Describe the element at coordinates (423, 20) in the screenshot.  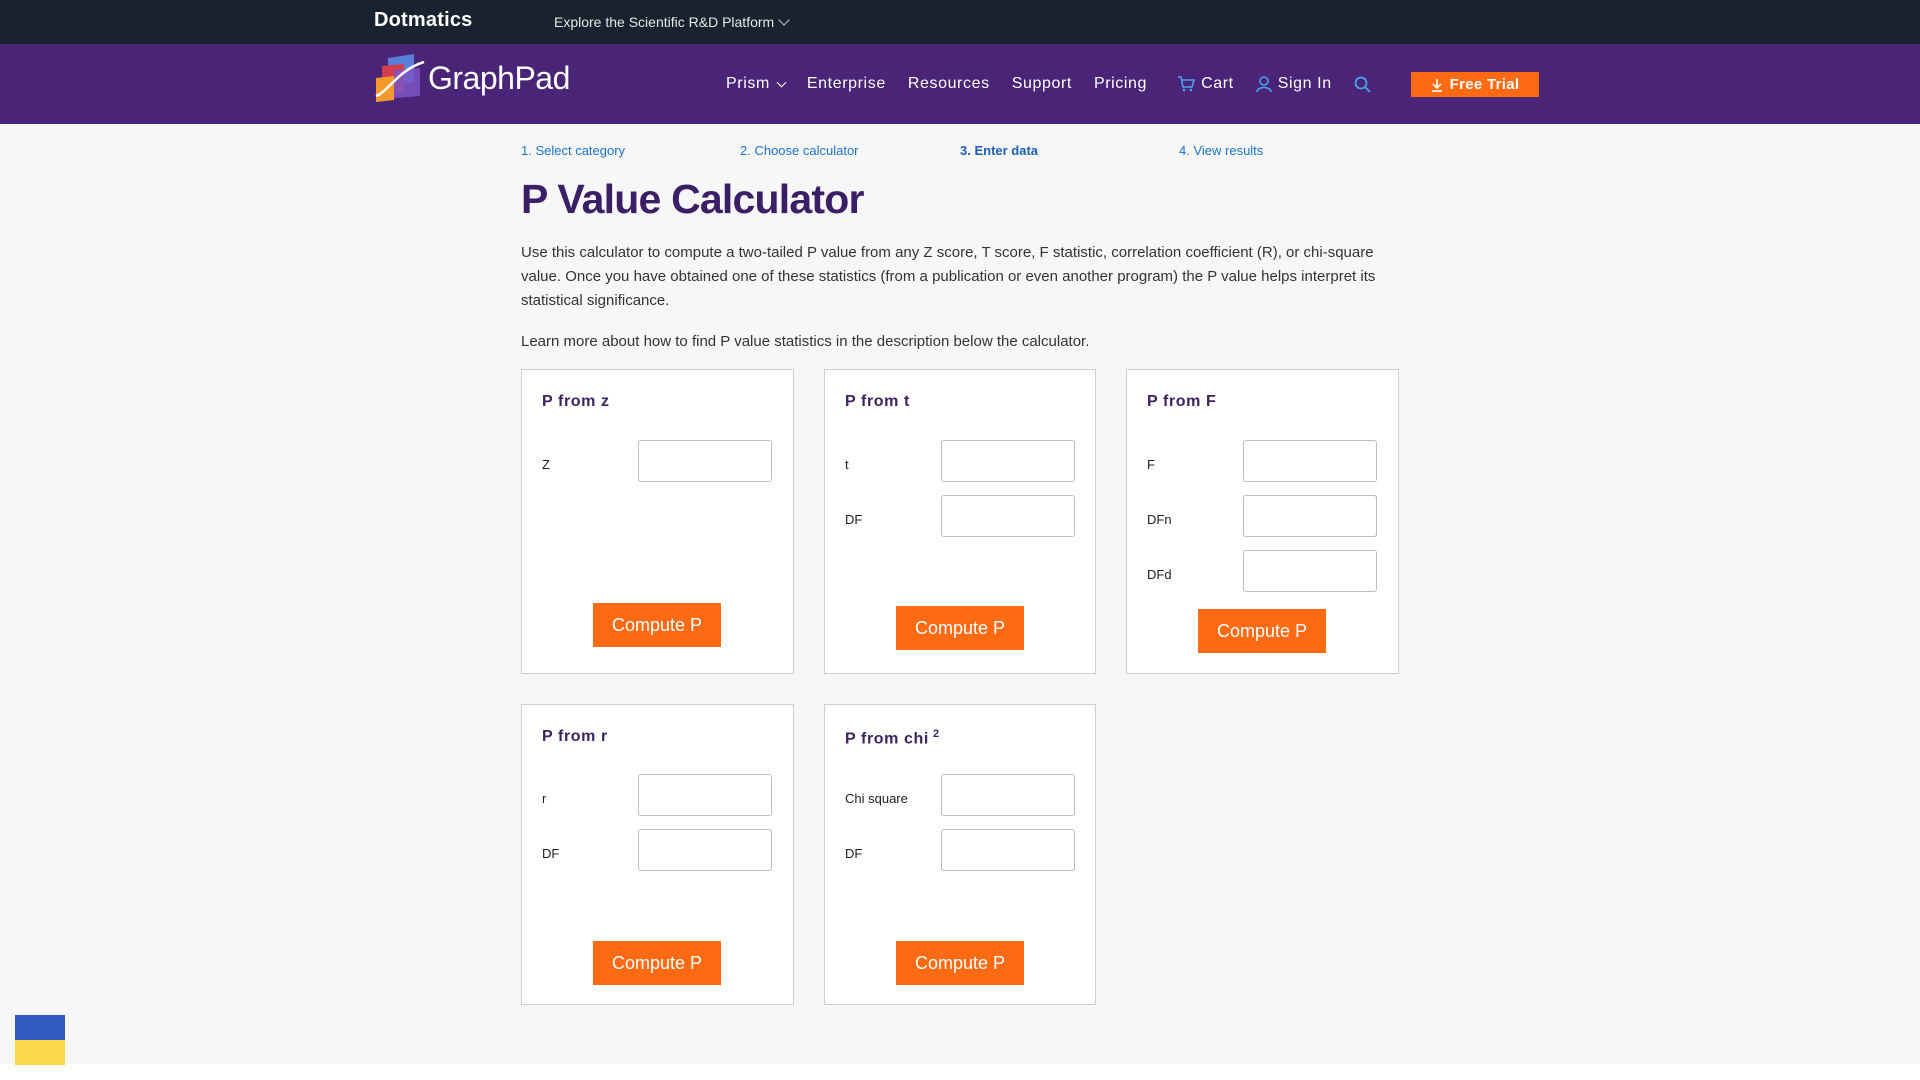
I see `dotmatics-logo: Dotmatics` at that location.